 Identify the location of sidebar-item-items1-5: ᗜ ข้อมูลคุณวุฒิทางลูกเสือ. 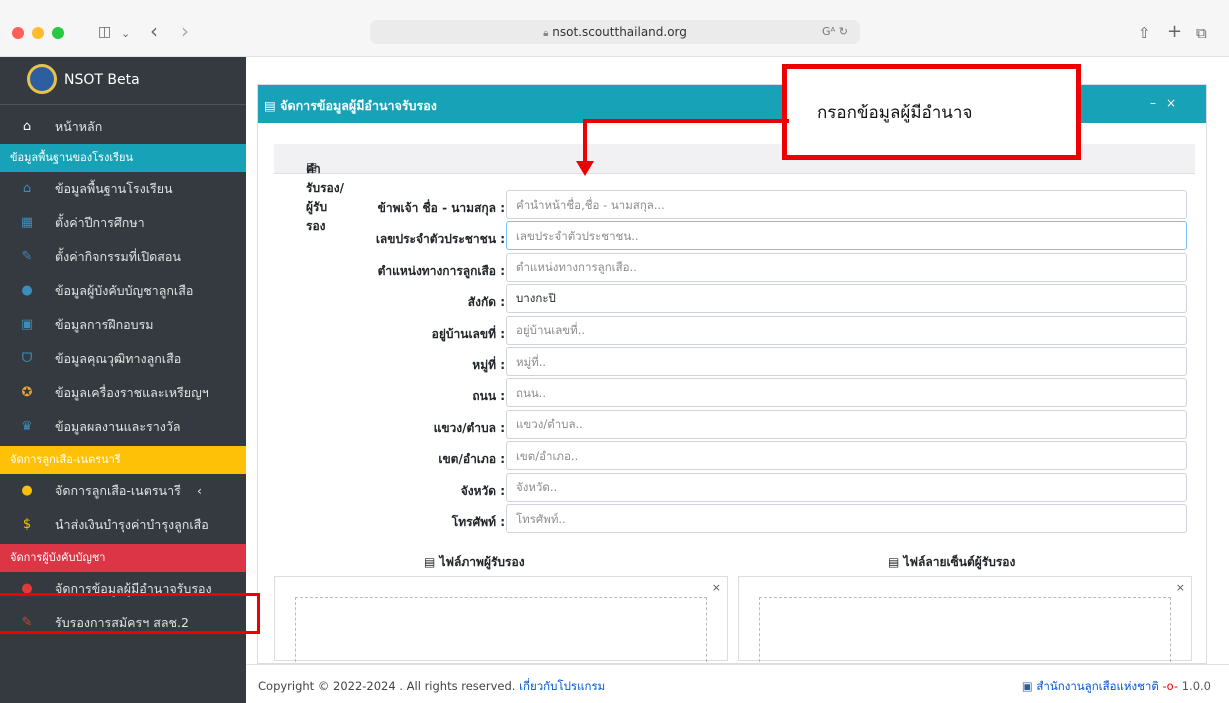
(123, 359).